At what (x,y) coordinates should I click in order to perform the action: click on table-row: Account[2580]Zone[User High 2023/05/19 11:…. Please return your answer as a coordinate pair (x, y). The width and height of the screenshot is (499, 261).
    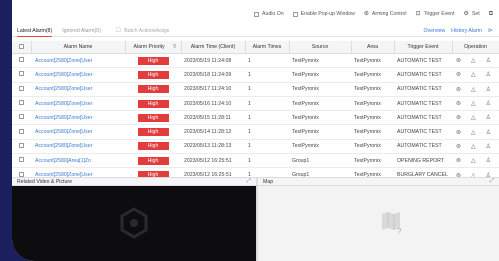
    Looking at the image, I should click on (255, 61).